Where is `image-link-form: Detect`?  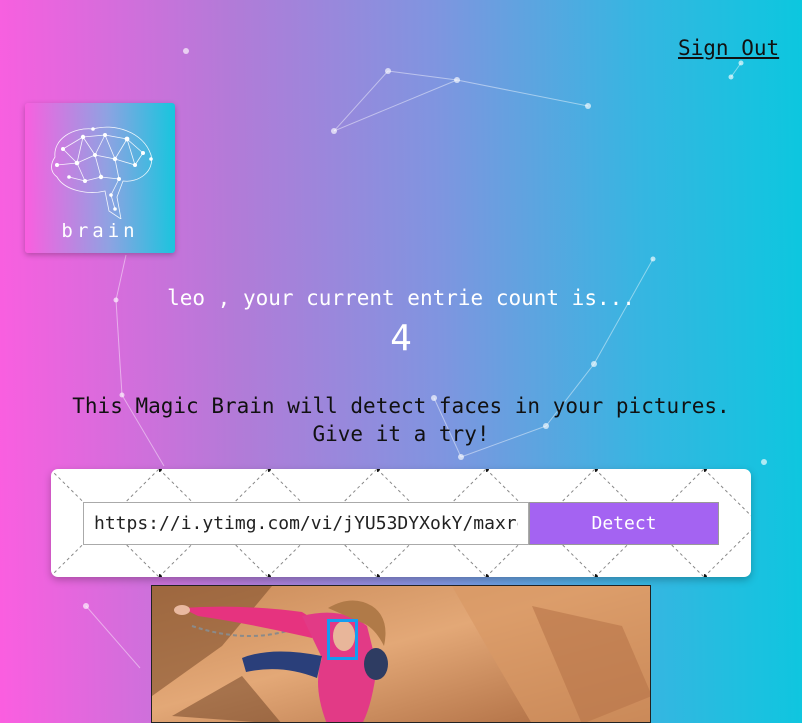
image-link-form: Detect is located at coordinates (401, 523).